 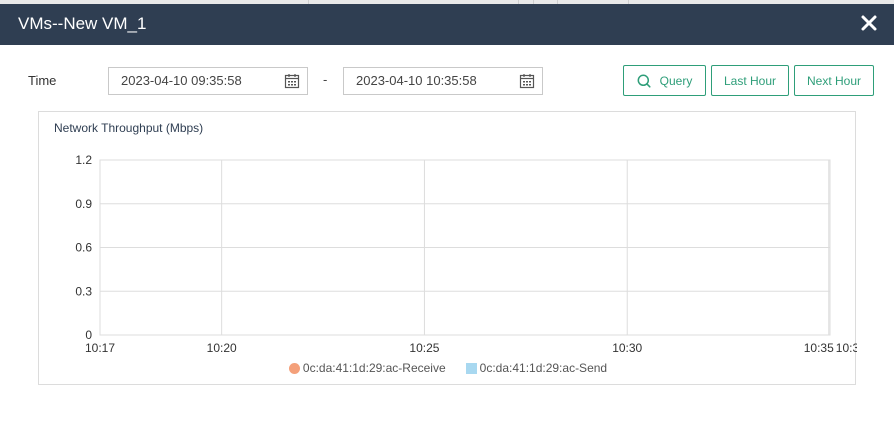 I want to click on last-hour-button: Last Hour, so click(x=750, y=80).